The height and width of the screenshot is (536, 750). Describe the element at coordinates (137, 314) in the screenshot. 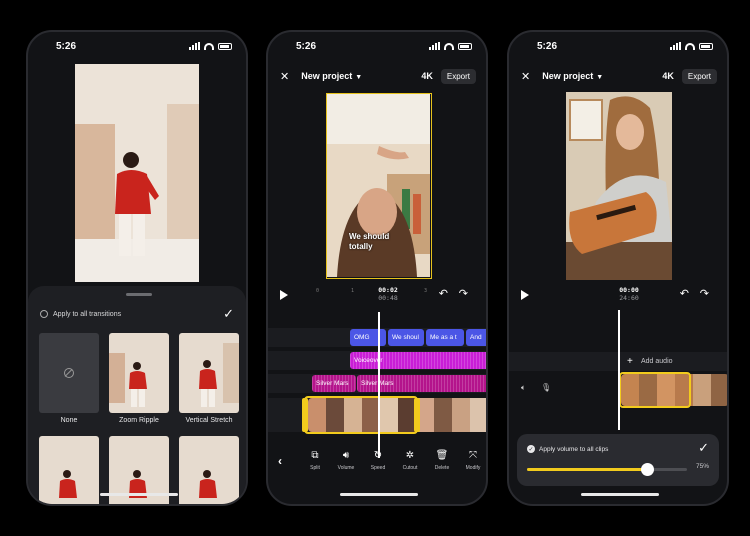

I see `apply-all-transitions-row: Apply to all transitions ✓` at that location.